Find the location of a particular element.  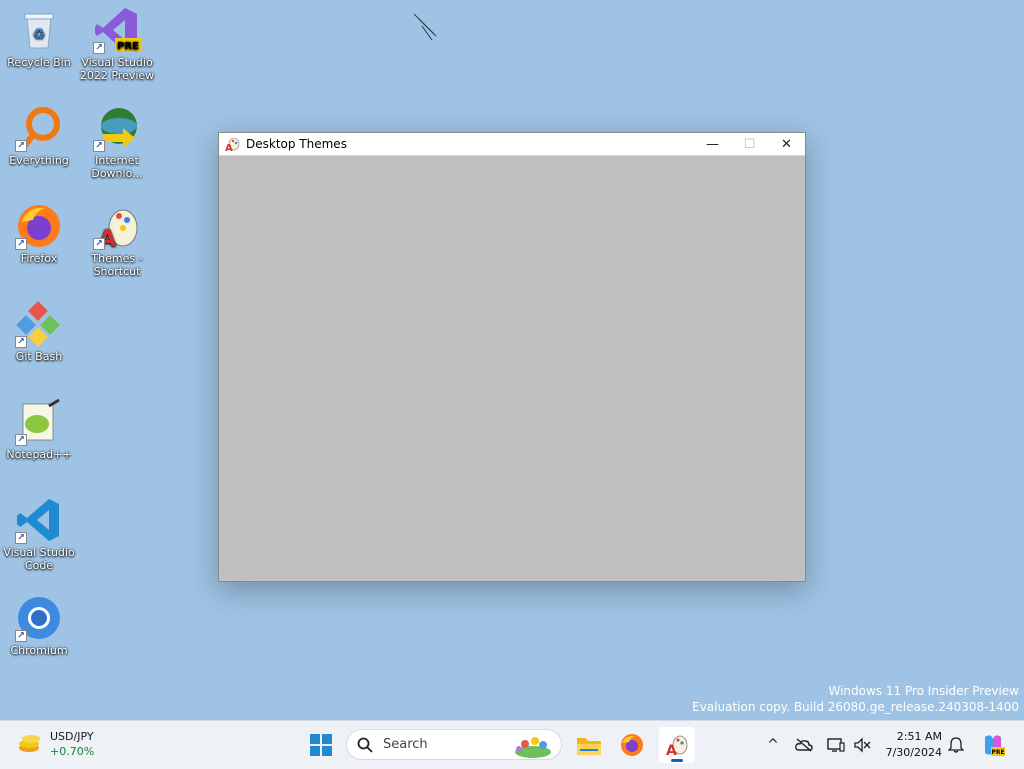

desktop-icon-label: Recycle Bin is located at coordinates (39, 62).